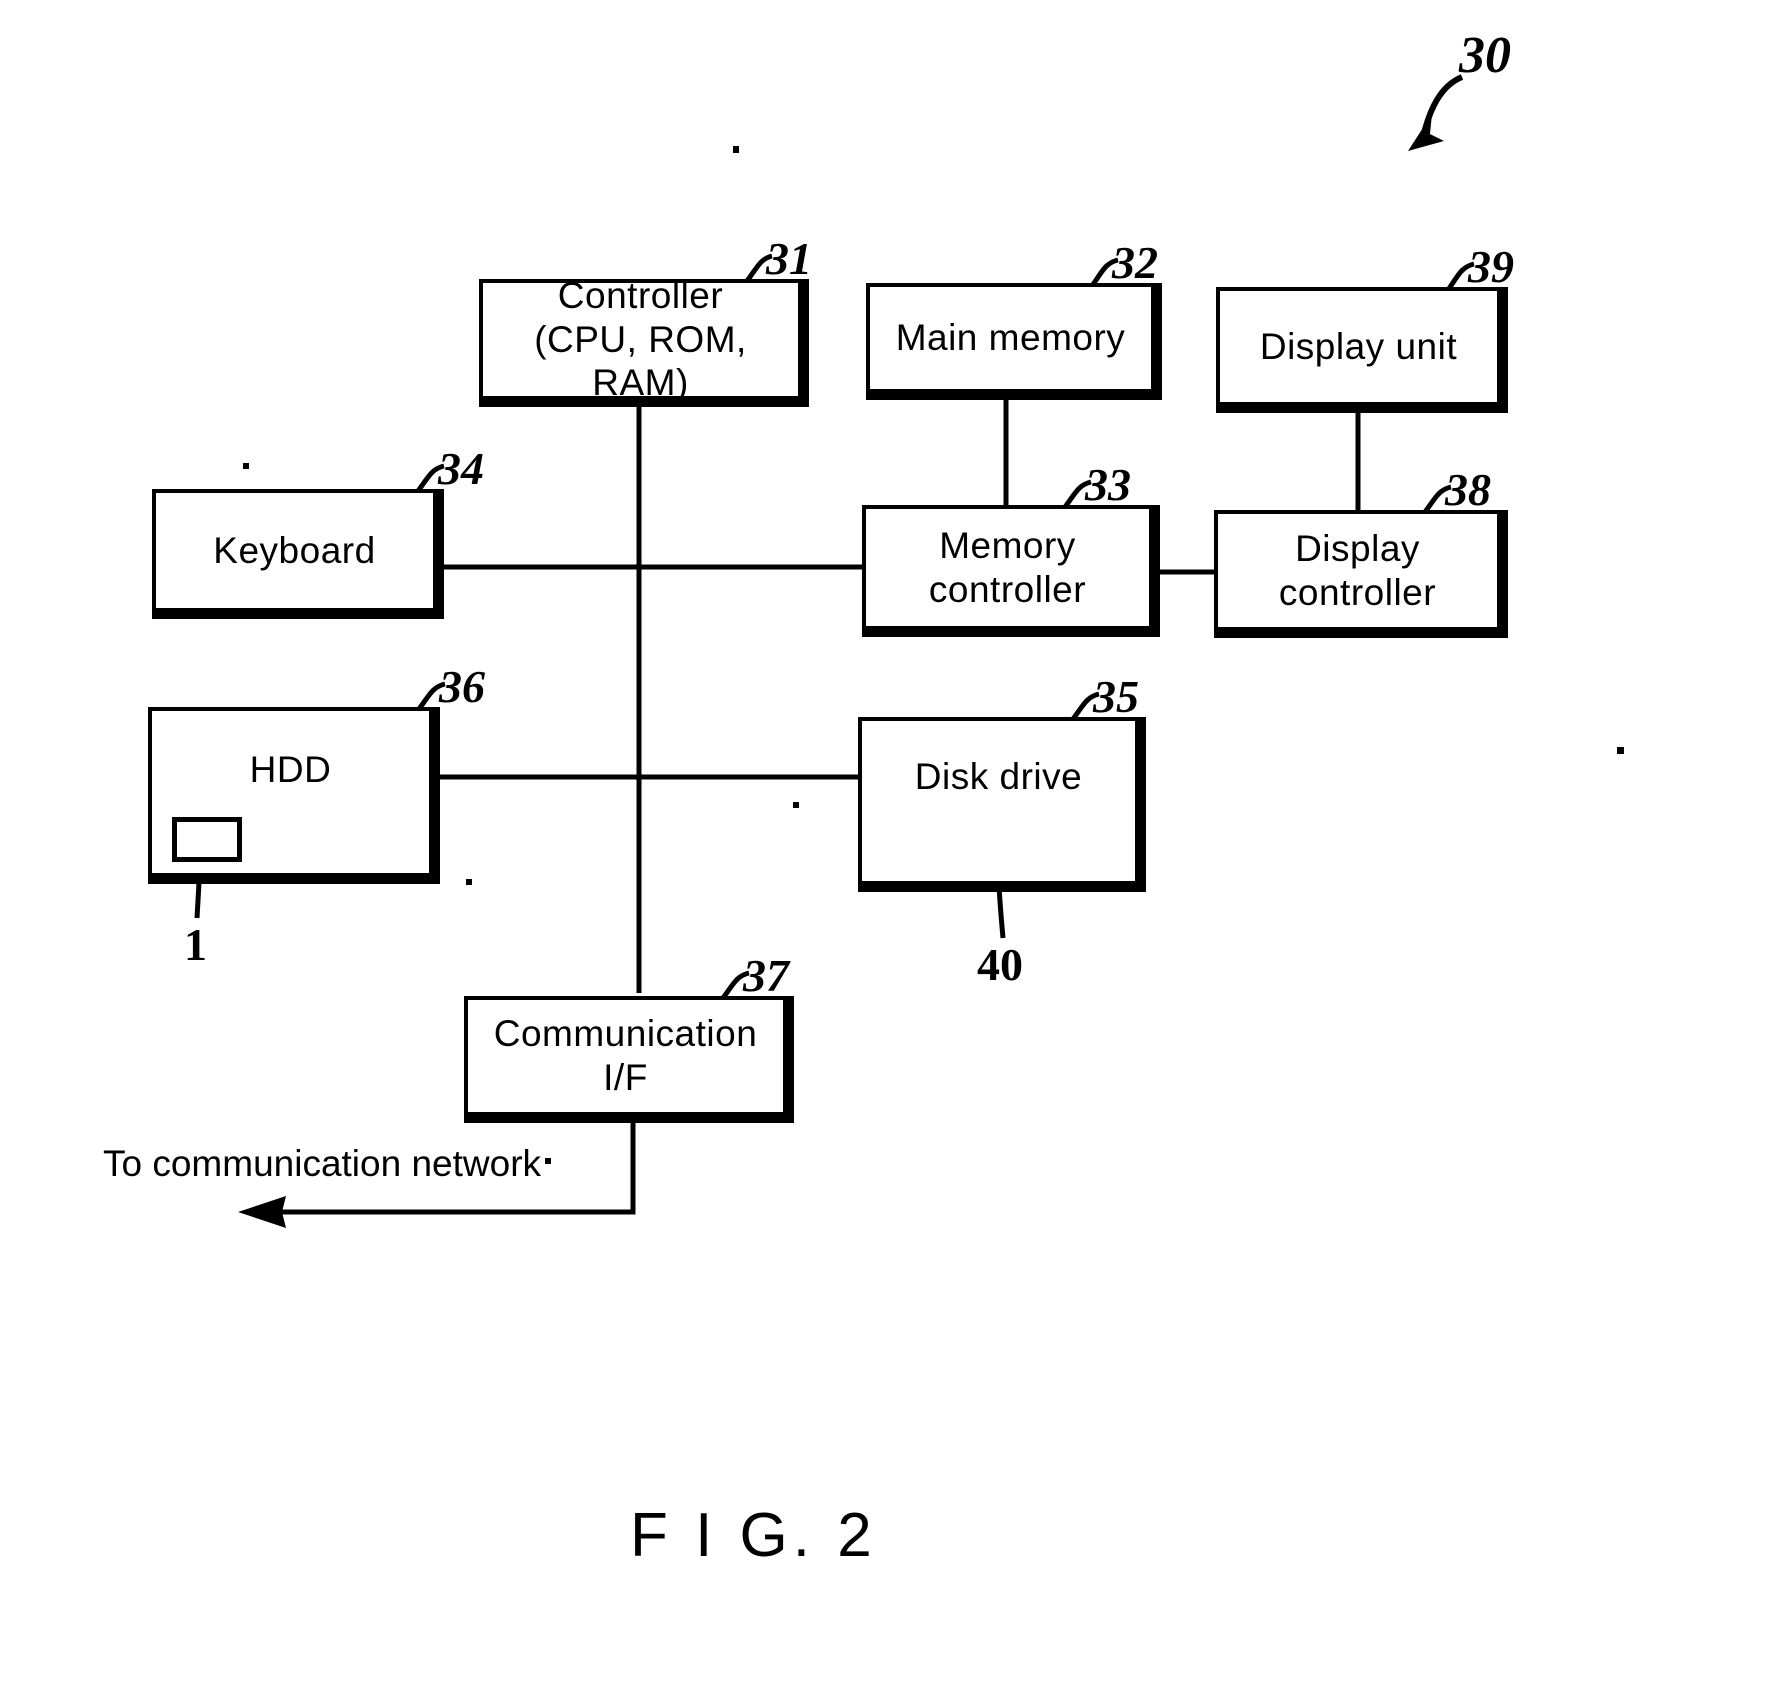 The height and width of the screenshot is (1699, 1790). Describe the element at coordinates (1357, 570) in the screenshot. I see `block-display-controller-label: Display controller` at that location.